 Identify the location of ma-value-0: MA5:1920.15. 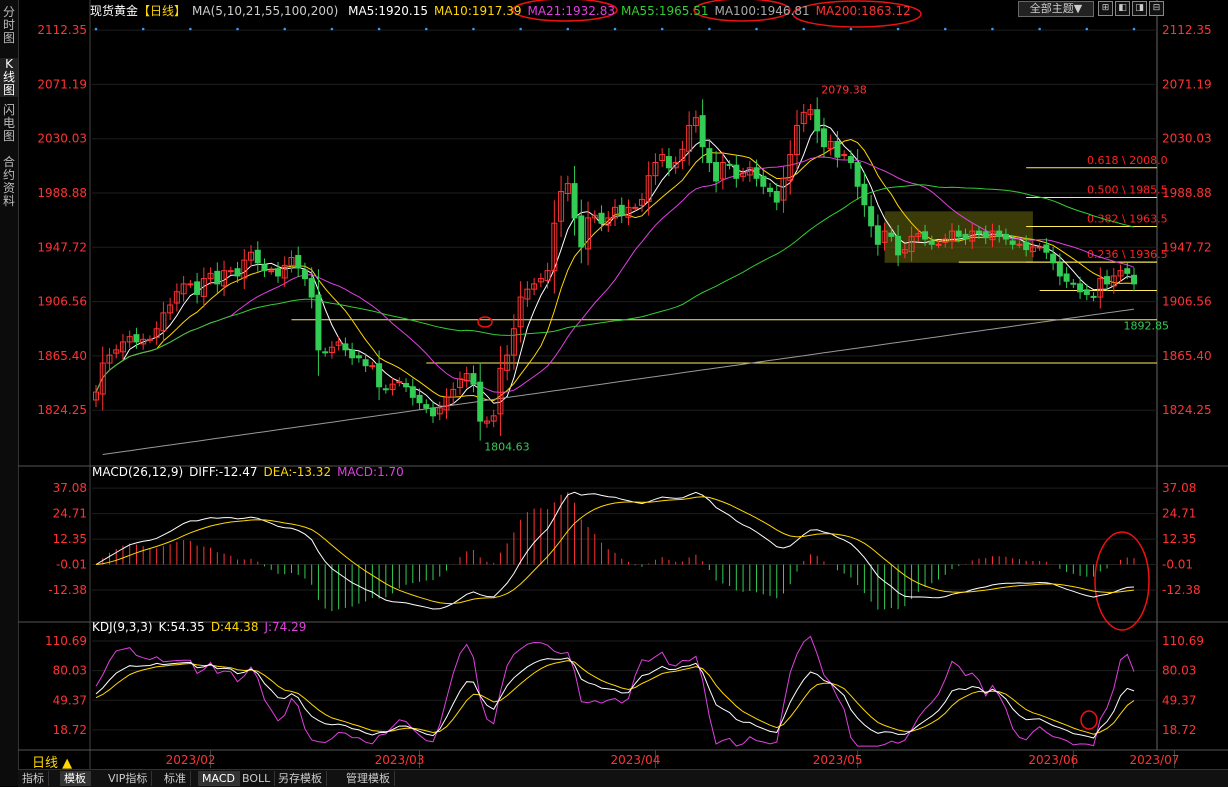
(388, 11).